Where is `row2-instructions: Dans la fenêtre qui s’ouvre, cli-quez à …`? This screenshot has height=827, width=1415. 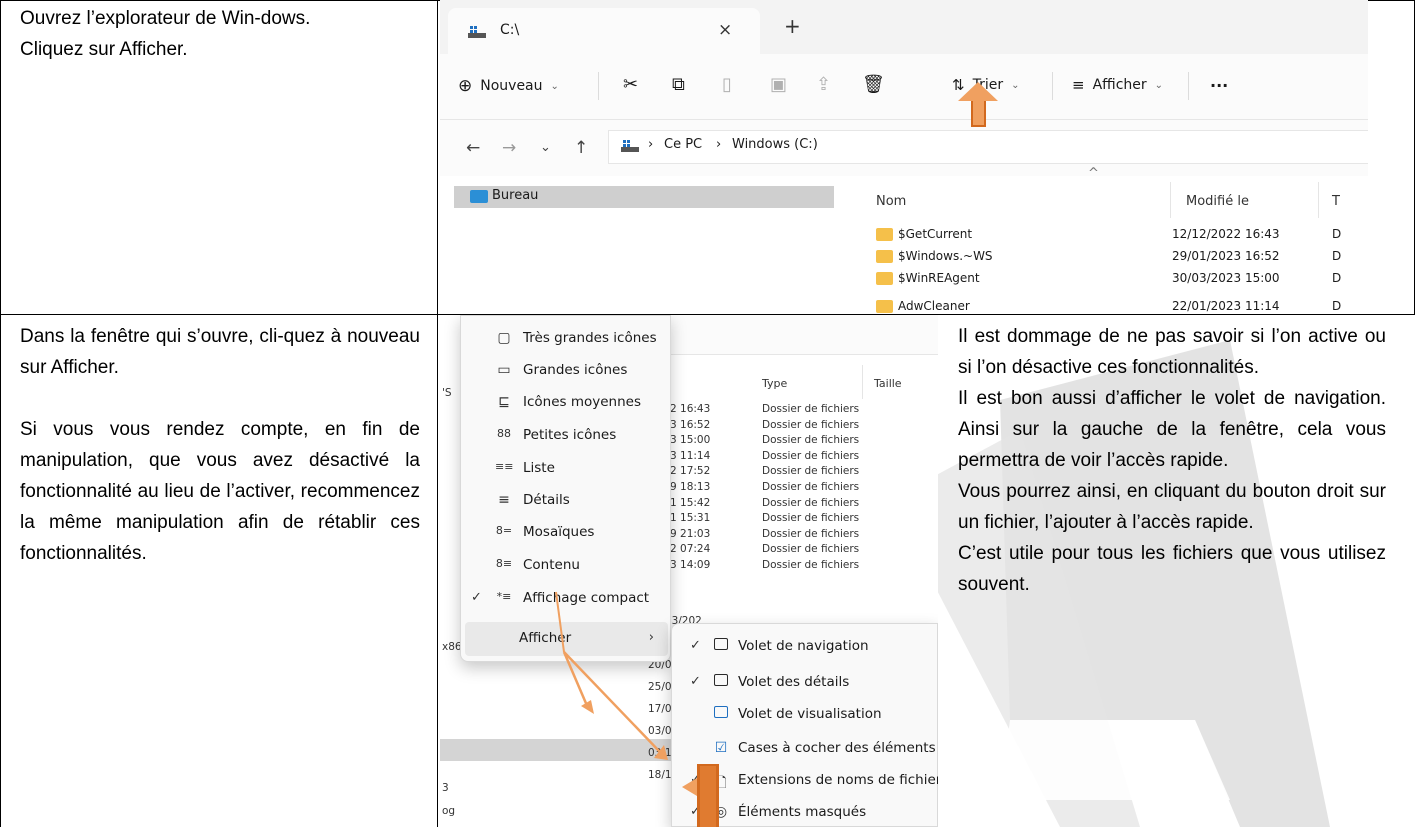 row2-instructions: Dans la fenêtre qui s’ouvre, cli-quez à … is located at coordinates (220, 445).